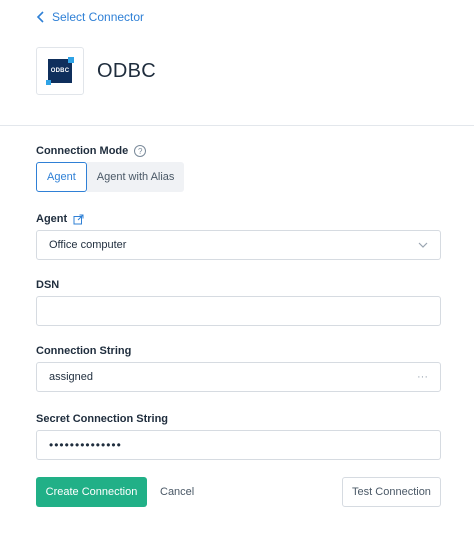 The width and height of the screenshot is (474, 539). What do you see at coordinates (391, 492) in the screenshot?
I see `test-connection-button: Test Connection` at bounding box center [391, 492].